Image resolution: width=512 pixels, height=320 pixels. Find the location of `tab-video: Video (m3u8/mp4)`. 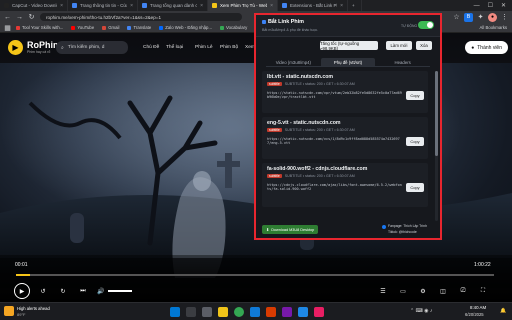

tab-video: Video (m3u8/mp4) is located at coordinates (293, 62).